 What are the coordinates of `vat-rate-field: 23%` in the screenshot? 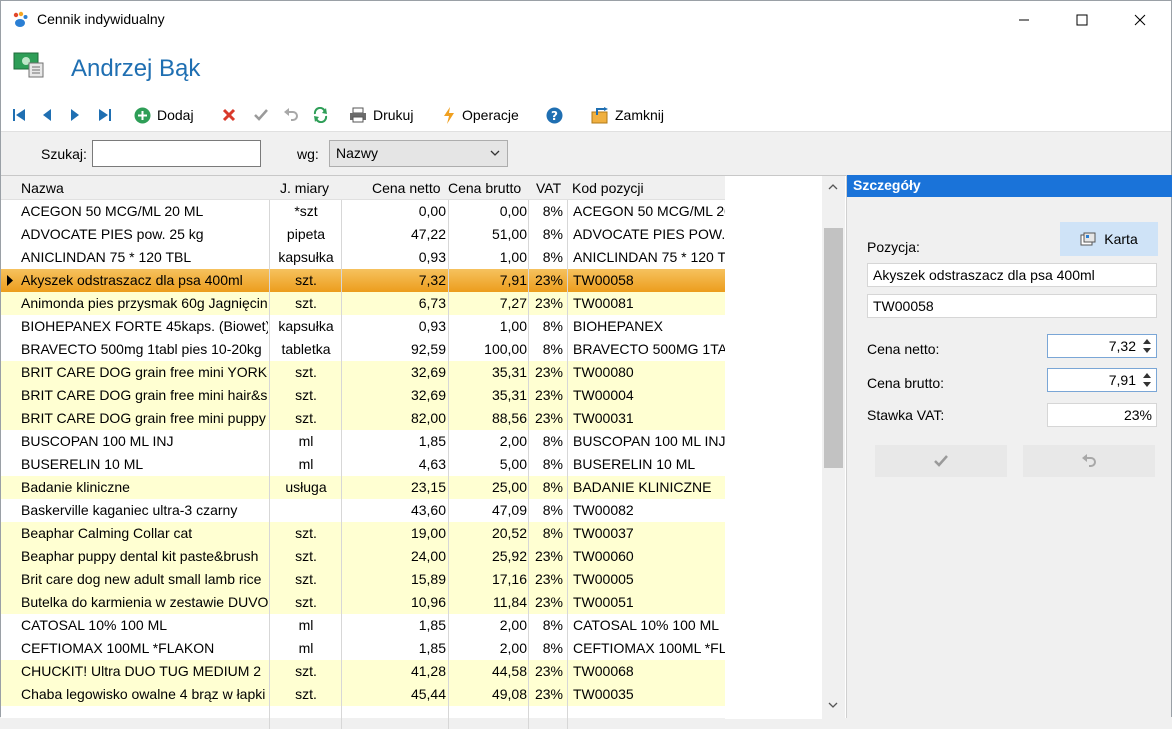 It's located at (1102, 415).